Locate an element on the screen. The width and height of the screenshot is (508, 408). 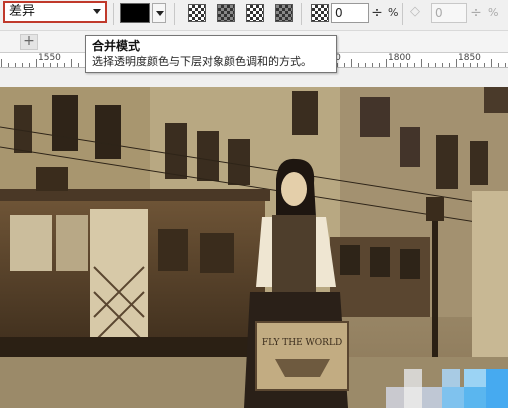
add-document-tab-button: + is located at coordinates (29, 42).